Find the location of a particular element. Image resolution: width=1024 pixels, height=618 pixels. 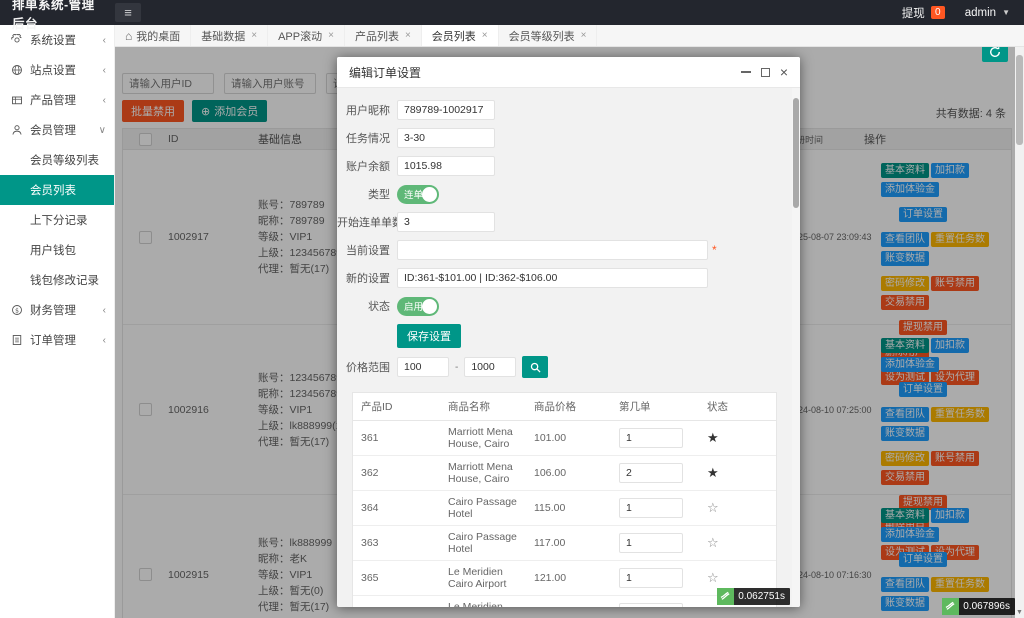

product-price: 115.00 is located at coordinates (568, 508).